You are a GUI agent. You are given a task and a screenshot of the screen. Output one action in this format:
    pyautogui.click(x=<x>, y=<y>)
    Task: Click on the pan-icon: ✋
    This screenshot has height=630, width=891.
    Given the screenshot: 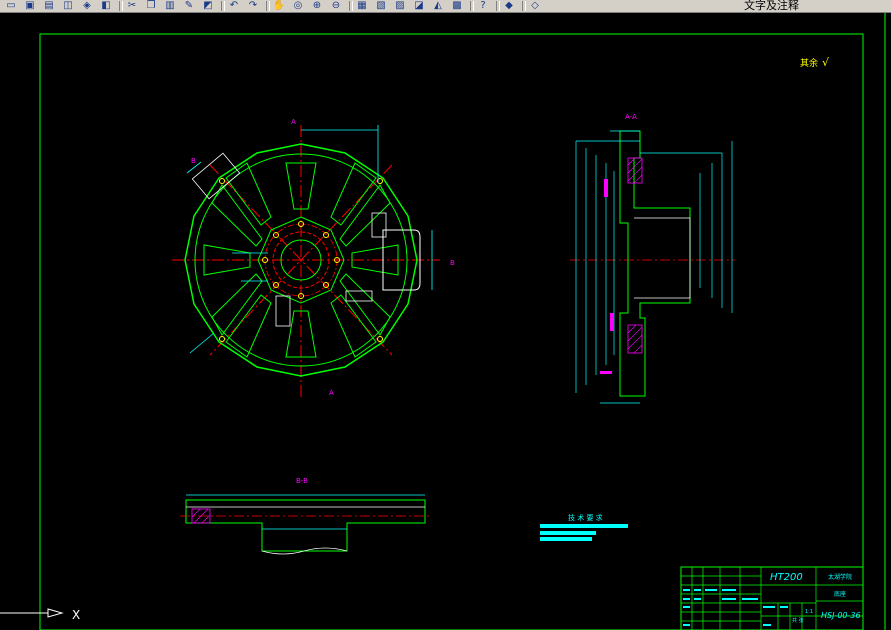 What is the action you would take?
    pyautogui.click(x=279, y=5)
    